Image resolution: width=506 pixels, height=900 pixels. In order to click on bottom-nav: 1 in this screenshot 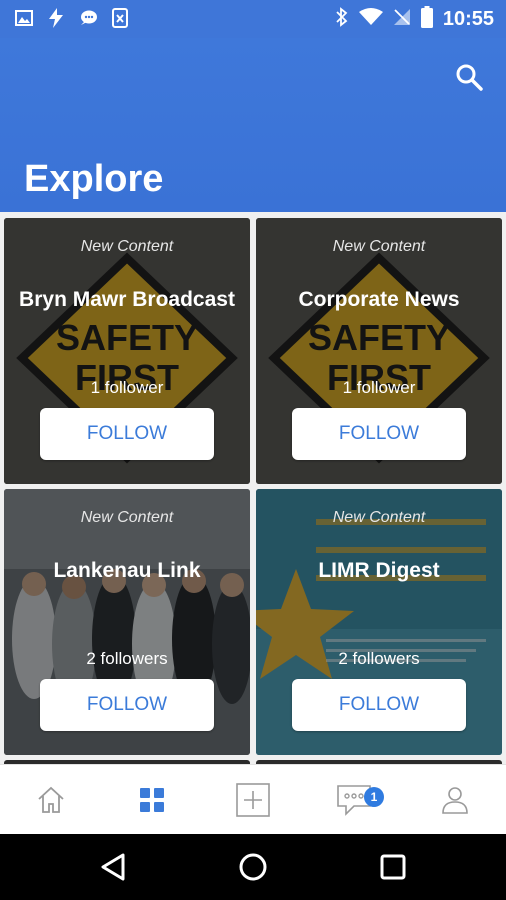, I will do `click(253, 799)`.